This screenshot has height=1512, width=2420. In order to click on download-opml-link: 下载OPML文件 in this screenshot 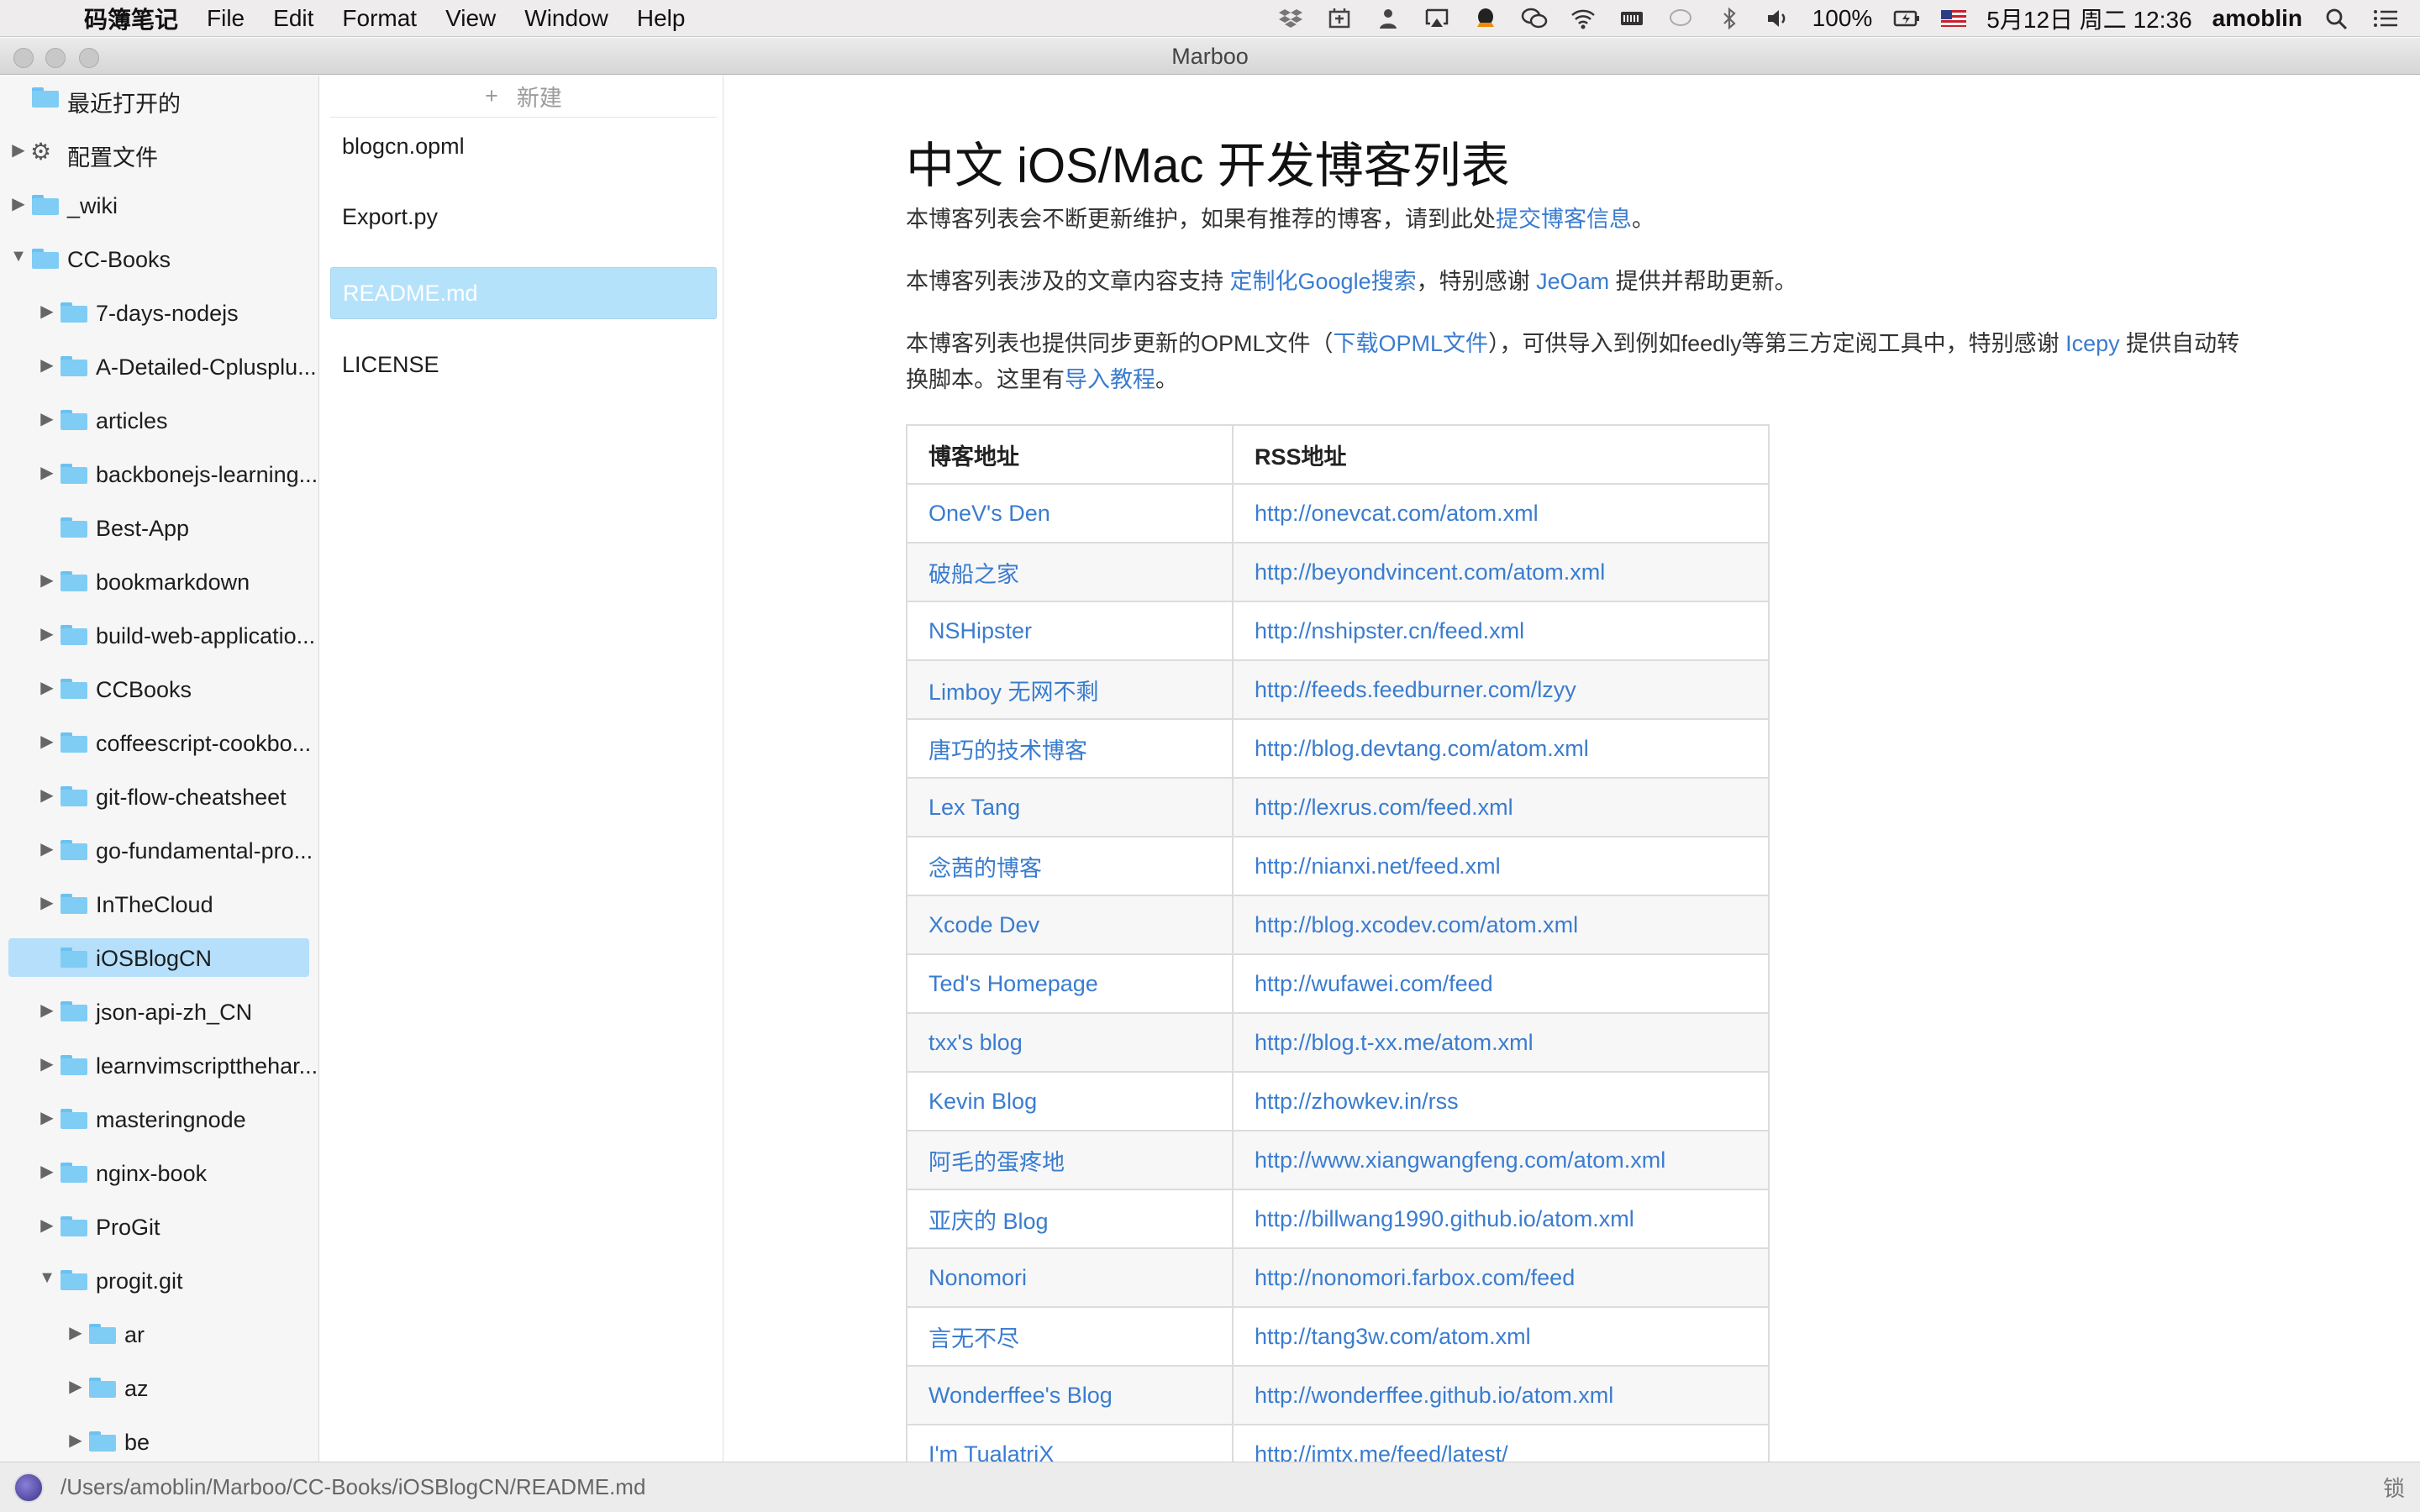, I will do `click(1411, 343)`.